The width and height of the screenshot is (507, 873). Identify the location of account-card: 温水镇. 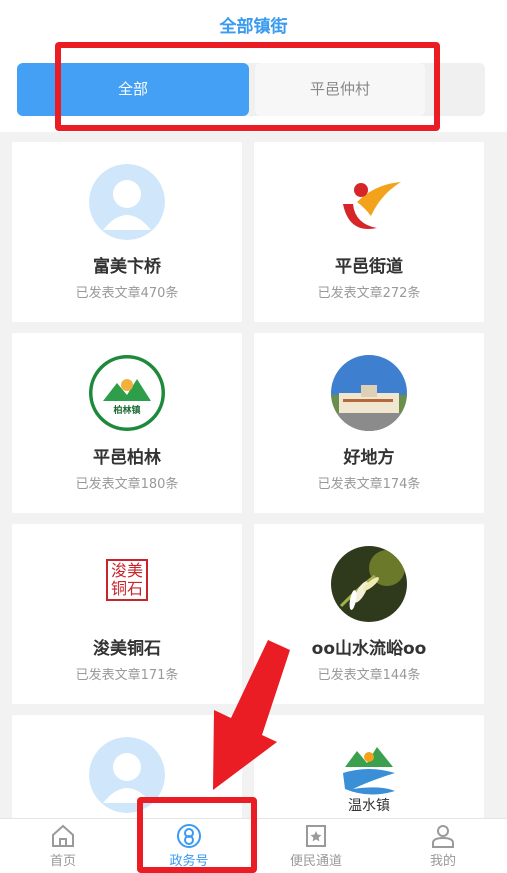
(369, 766).